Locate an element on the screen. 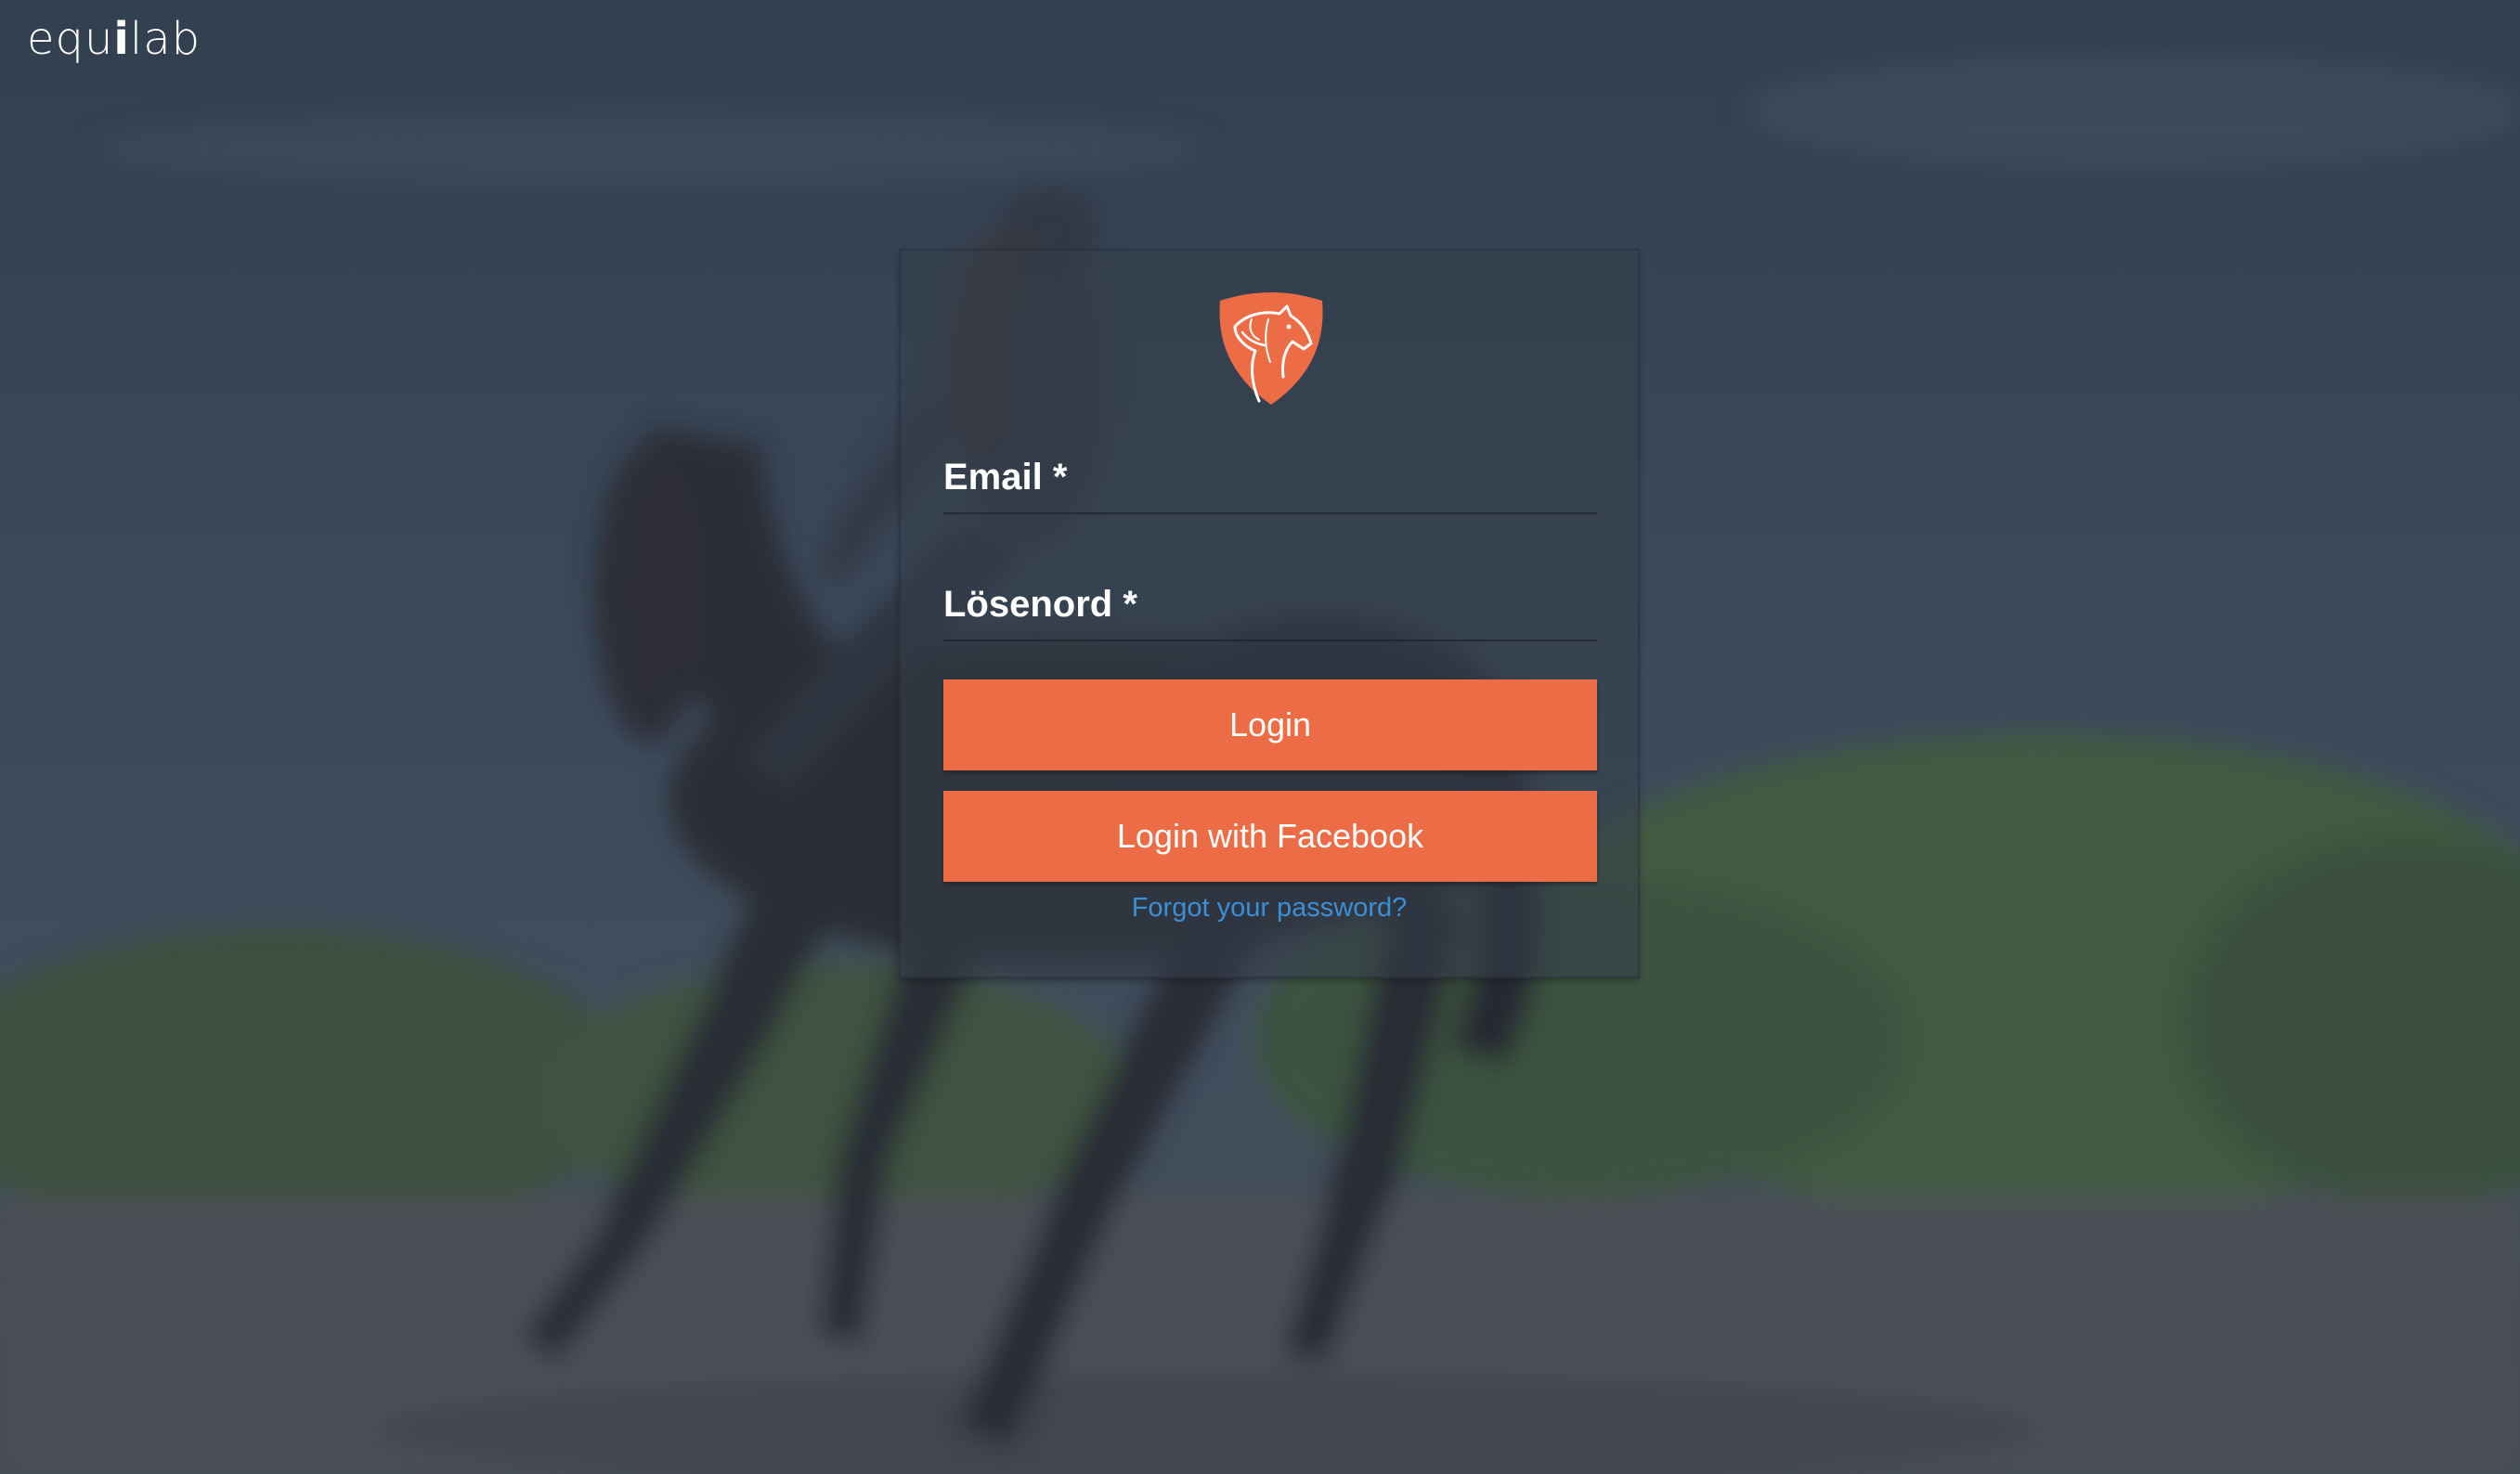 The image size is (2520, 1474). brand-name-part2: lab is located at coordinates (165, 39).